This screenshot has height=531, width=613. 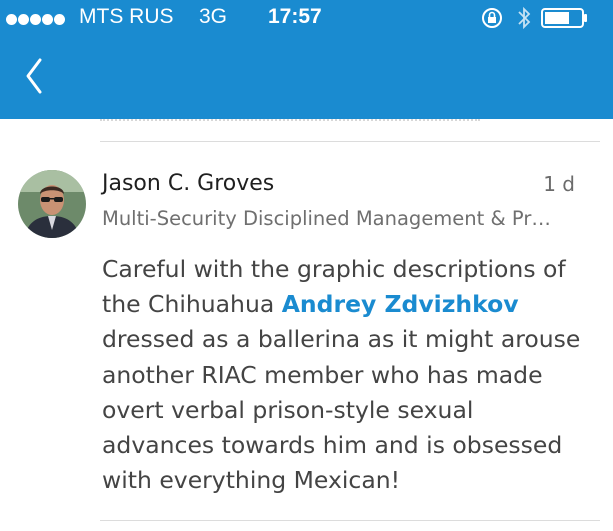 I want to click on carrier-name: MTS RUS, so click(x=126, y=16).